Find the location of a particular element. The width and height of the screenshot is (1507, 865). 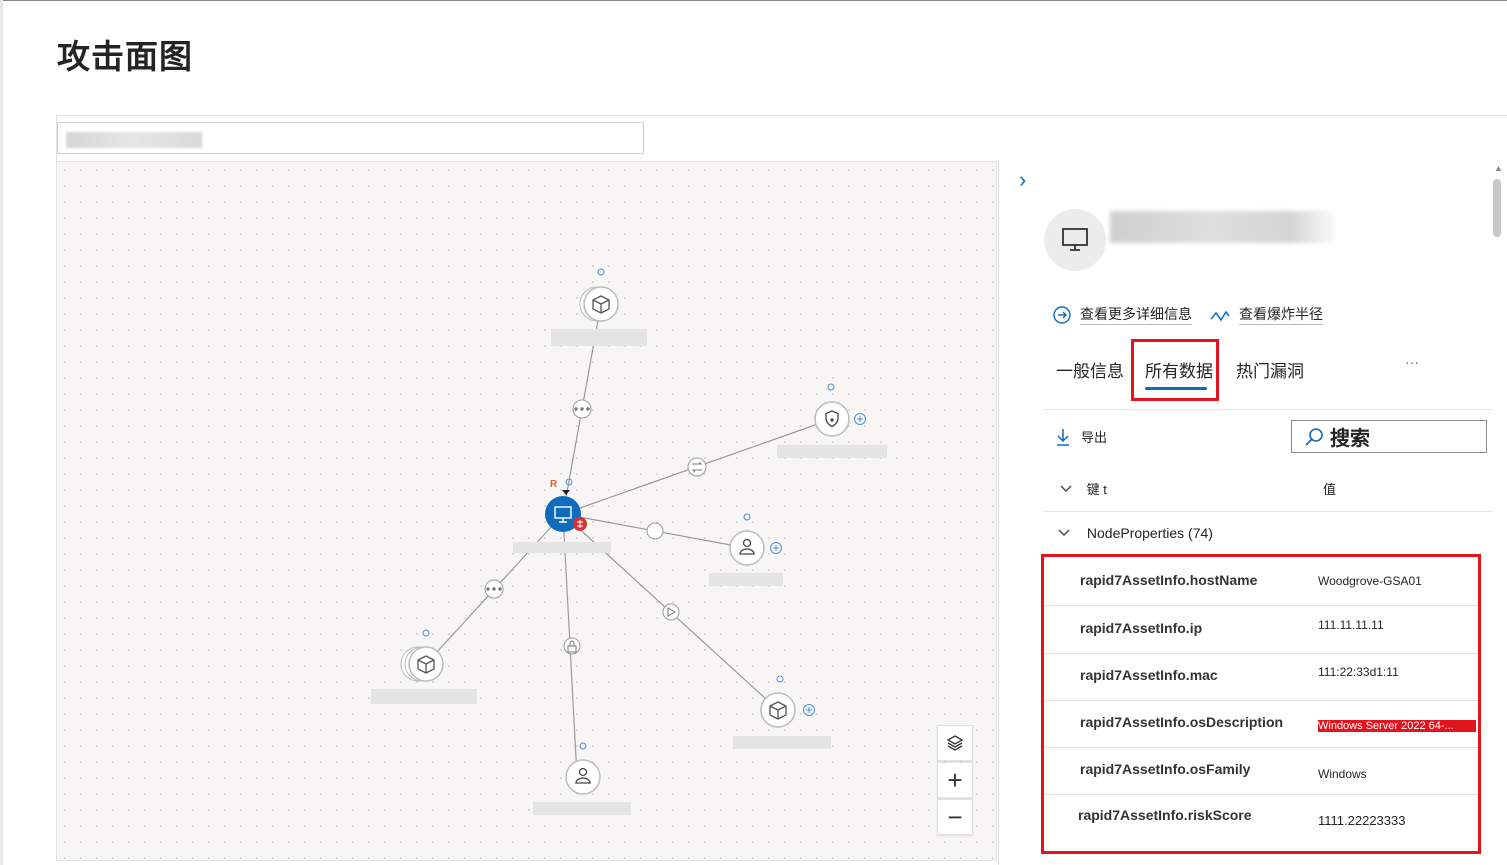

column-key-label: 键 t is located at coordinates (1096, 489).